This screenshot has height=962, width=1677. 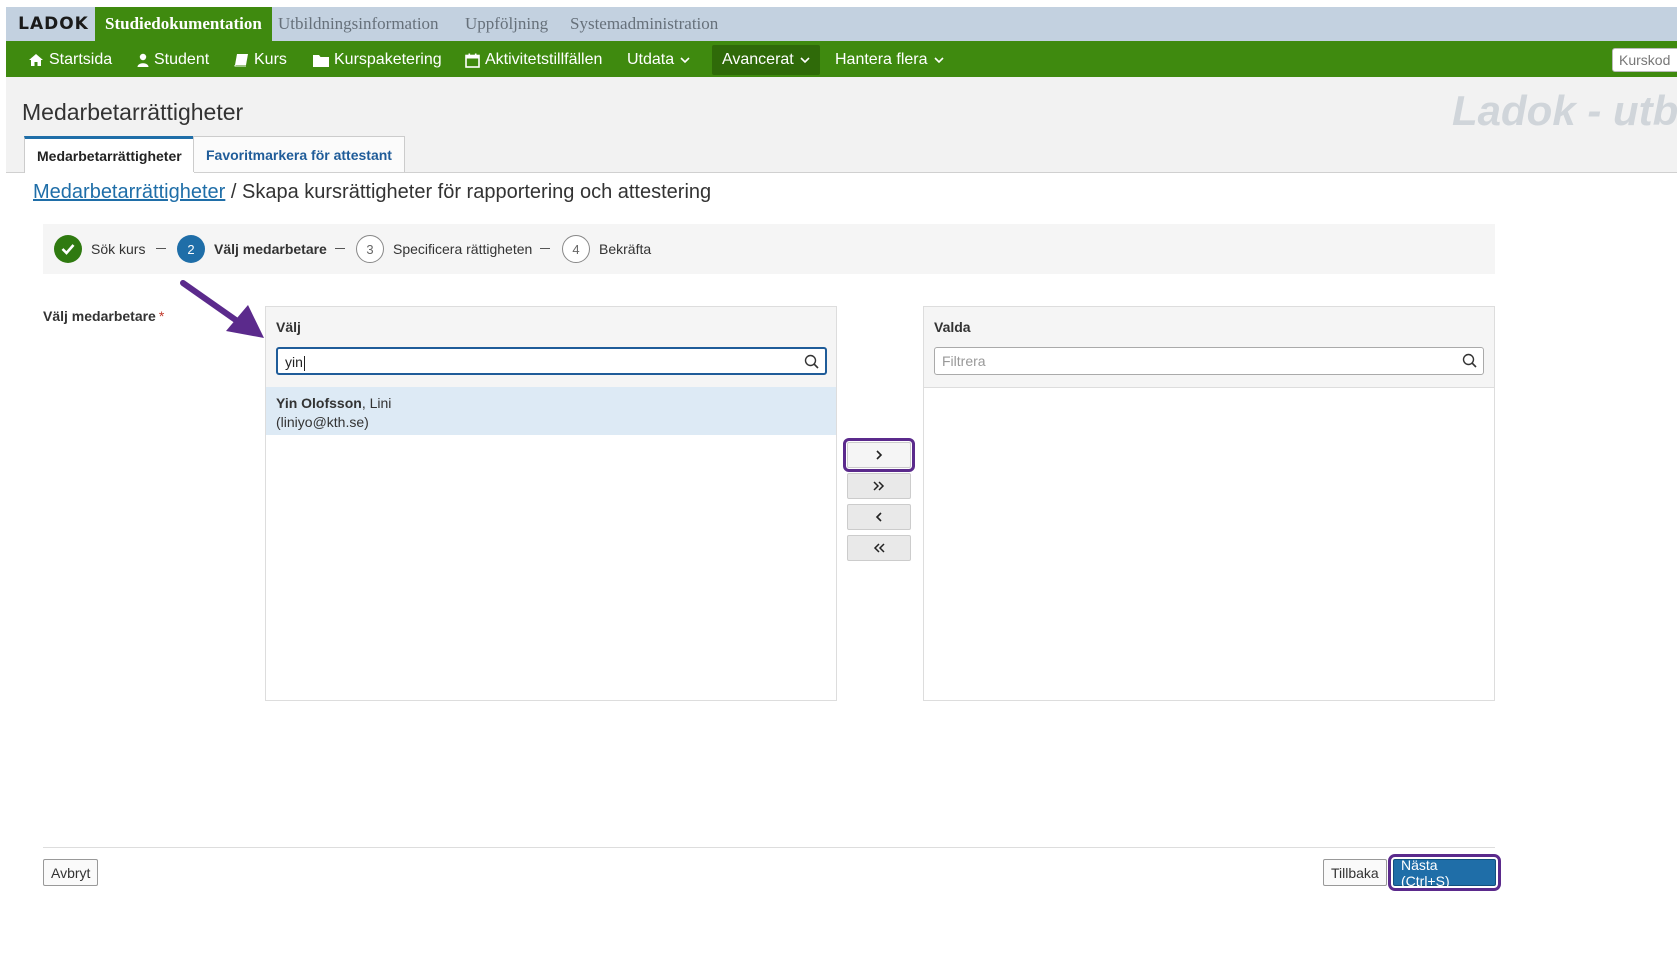 What do you see at coordinates (36, 60) in the screenshot?
I see `home-icon` at bounding box center [36, 60].